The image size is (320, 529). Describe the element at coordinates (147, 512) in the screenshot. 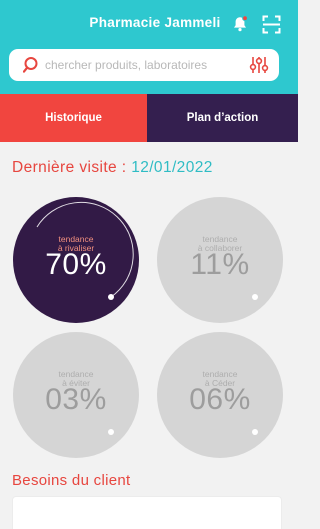

I see `needs-card` at that location.